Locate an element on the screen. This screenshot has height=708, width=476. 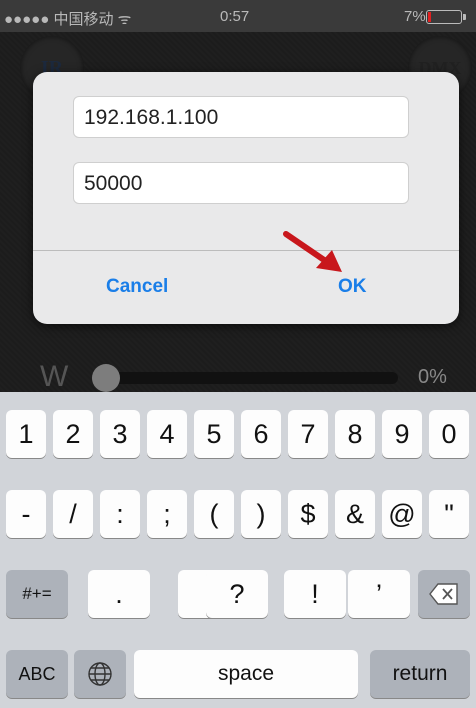
key-question: ? is located at coordinates (237, 594).